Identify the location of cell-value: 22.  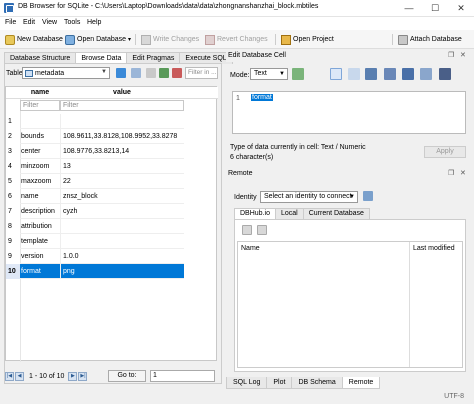
(122, 181).